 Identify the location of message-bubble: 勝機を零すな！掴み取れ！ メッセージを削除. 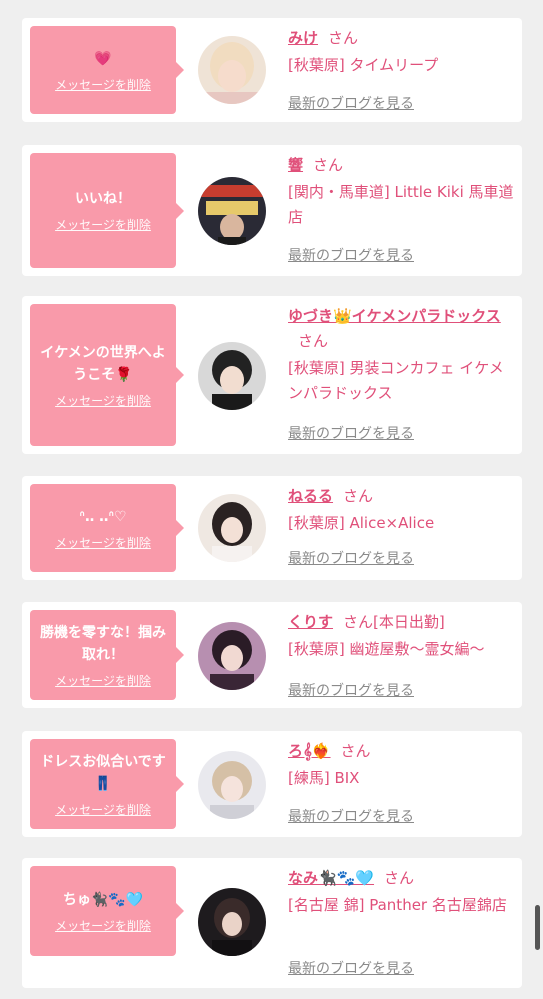
(107, 655).